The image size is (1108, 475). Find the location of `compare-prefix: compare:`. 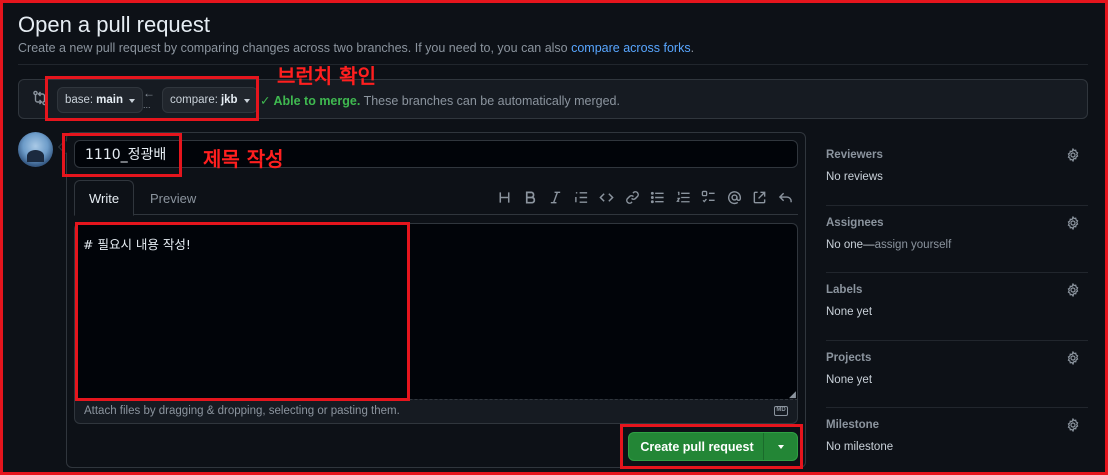

compare-prefix: compare: is located at coordinates (194, 100).